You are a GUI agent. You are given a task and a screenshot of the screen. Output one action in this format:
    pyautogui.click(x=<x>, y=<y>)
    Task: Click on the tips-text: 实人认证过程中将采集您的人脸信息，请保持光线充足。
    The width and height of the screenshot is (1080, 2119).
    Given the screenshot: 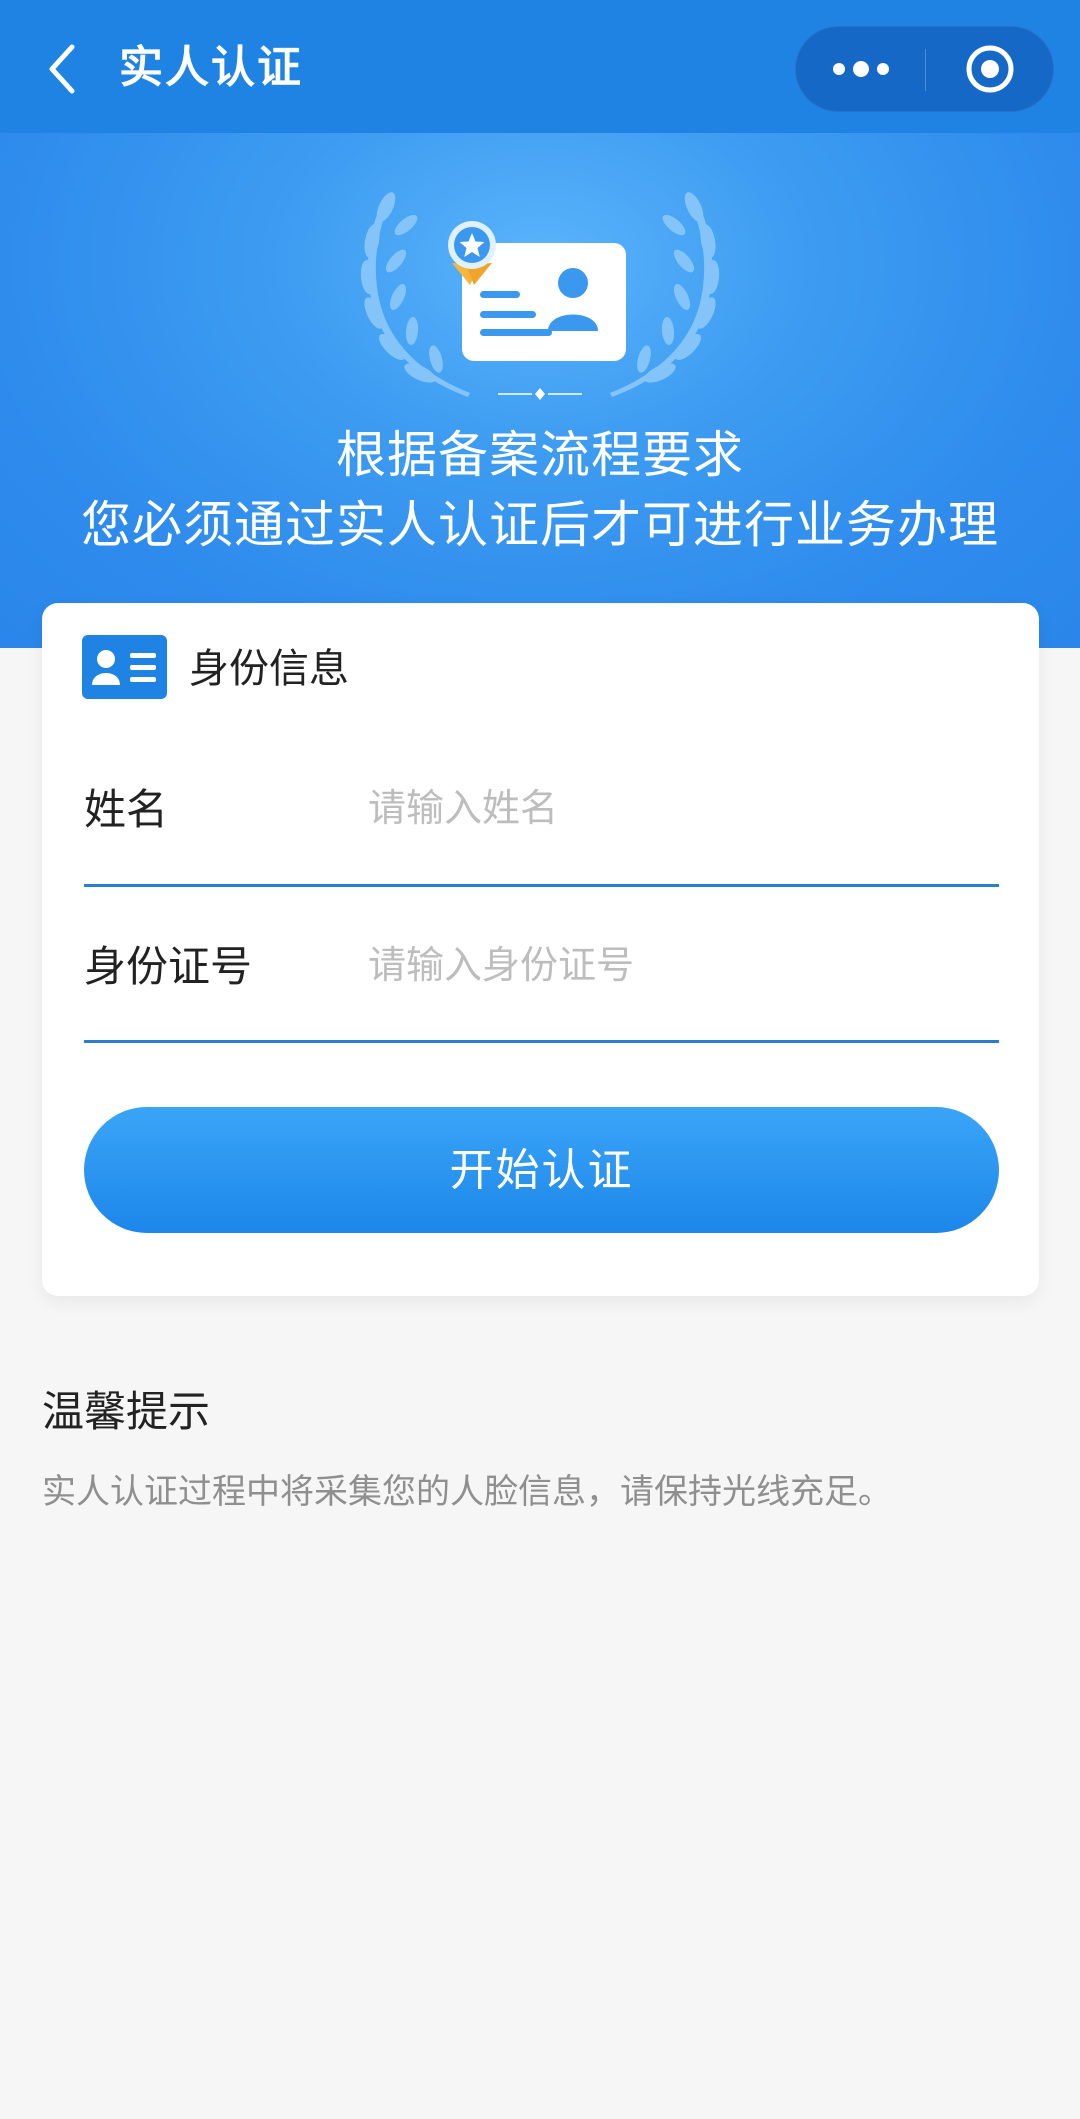 What is the action you would take?
    pyautogui.click(x=467, y=1492)
    